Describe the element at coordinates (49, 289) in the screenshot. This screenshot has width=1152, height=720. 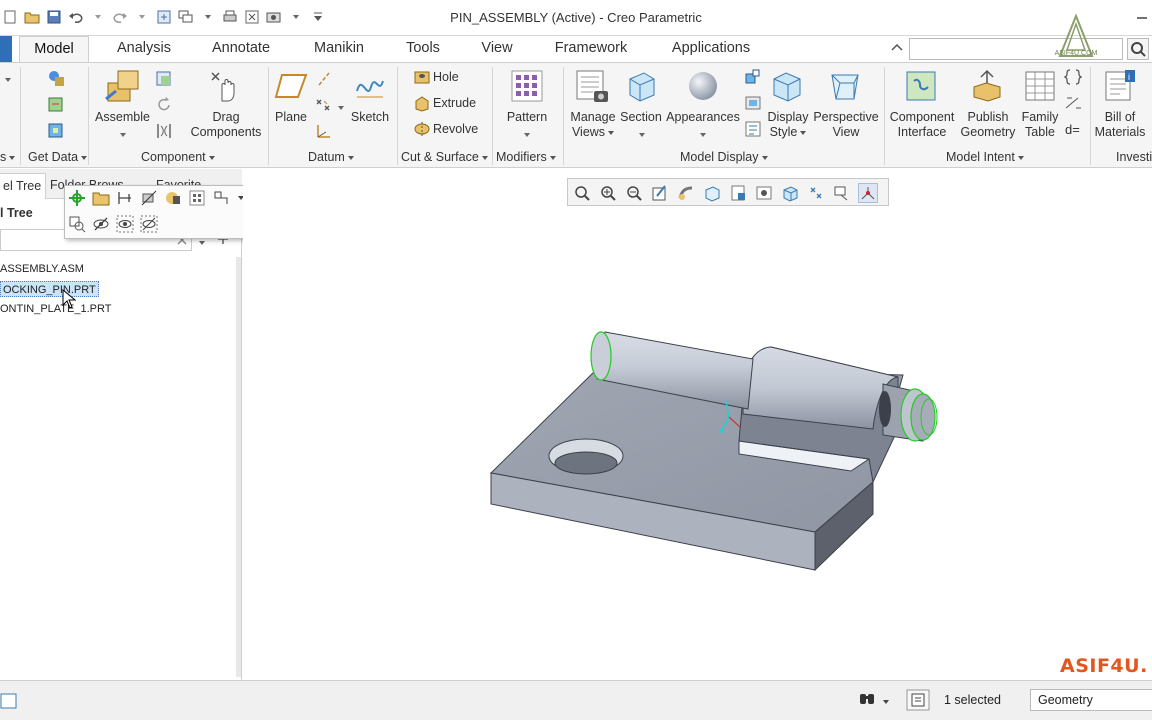
I see `tree-item-locking-pin: OCKING_PIN.PRT` at that location.